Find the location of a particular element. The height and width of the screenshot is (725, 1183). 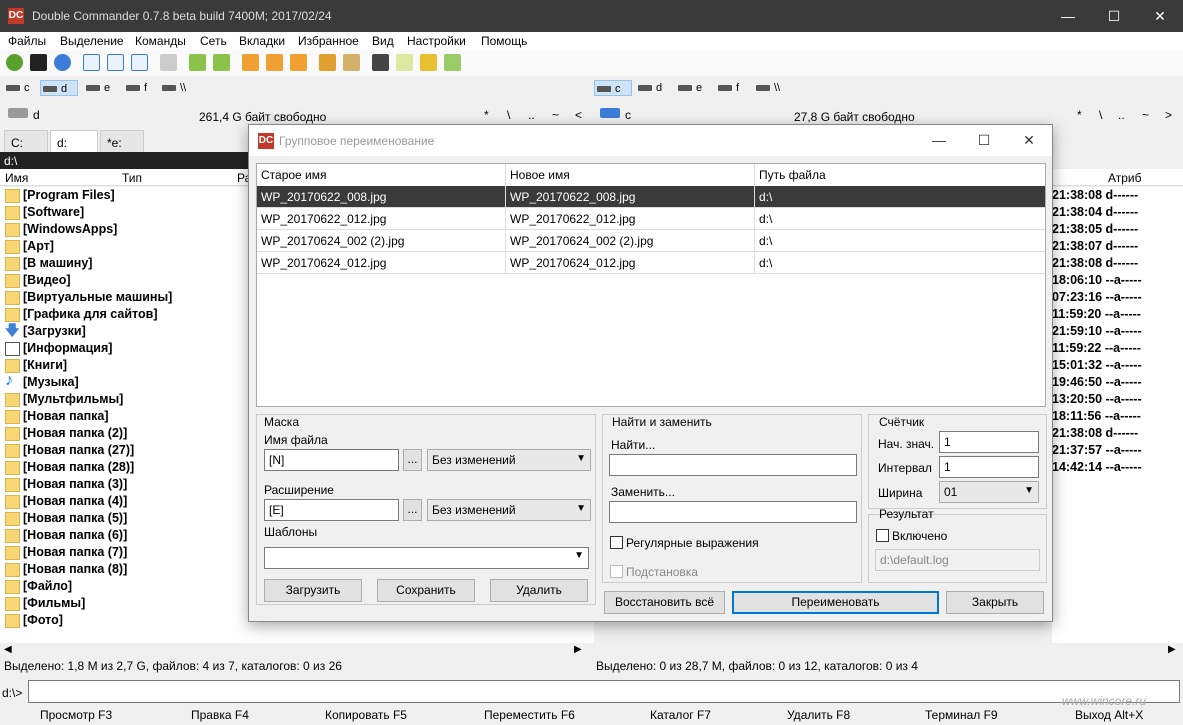

options-icon is located at coordinates (62, 62).